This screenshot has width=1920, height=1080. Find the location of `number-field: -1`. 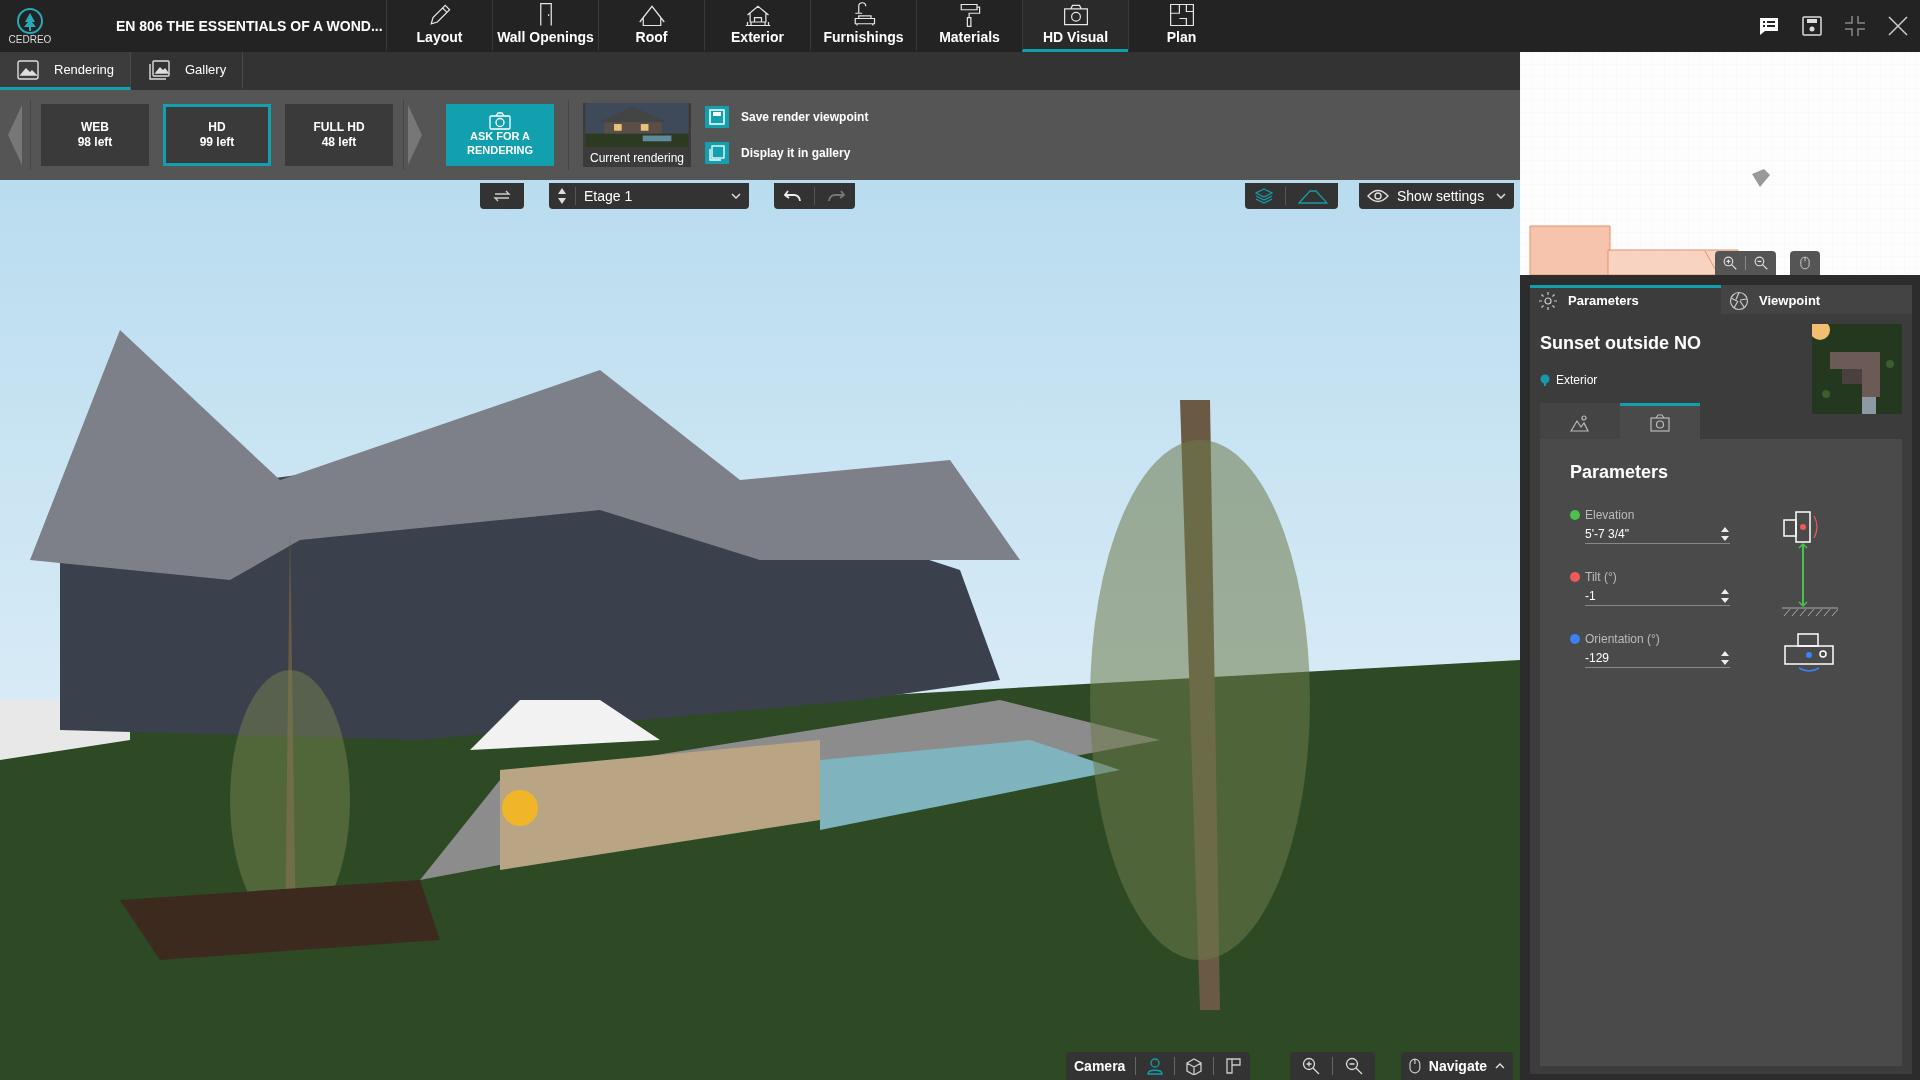

number-field: -1 is located at coordinates (1657, 596).